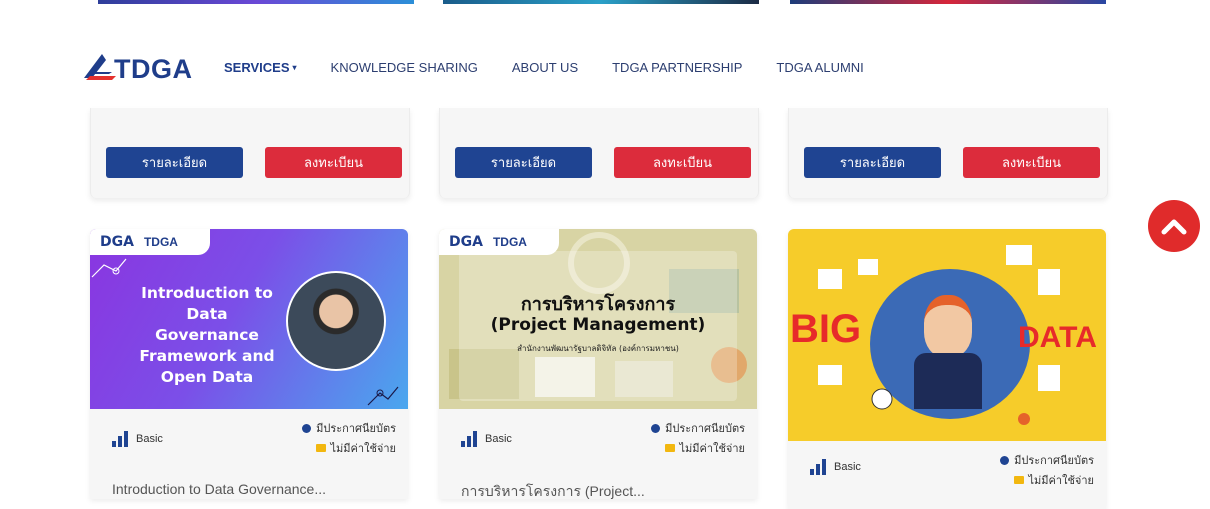 The height and width of the screenshot is (509, 1210). I want to click on nav-item-tdga-partnership: TDGA PARTNERSHIP, so click(677, 67).